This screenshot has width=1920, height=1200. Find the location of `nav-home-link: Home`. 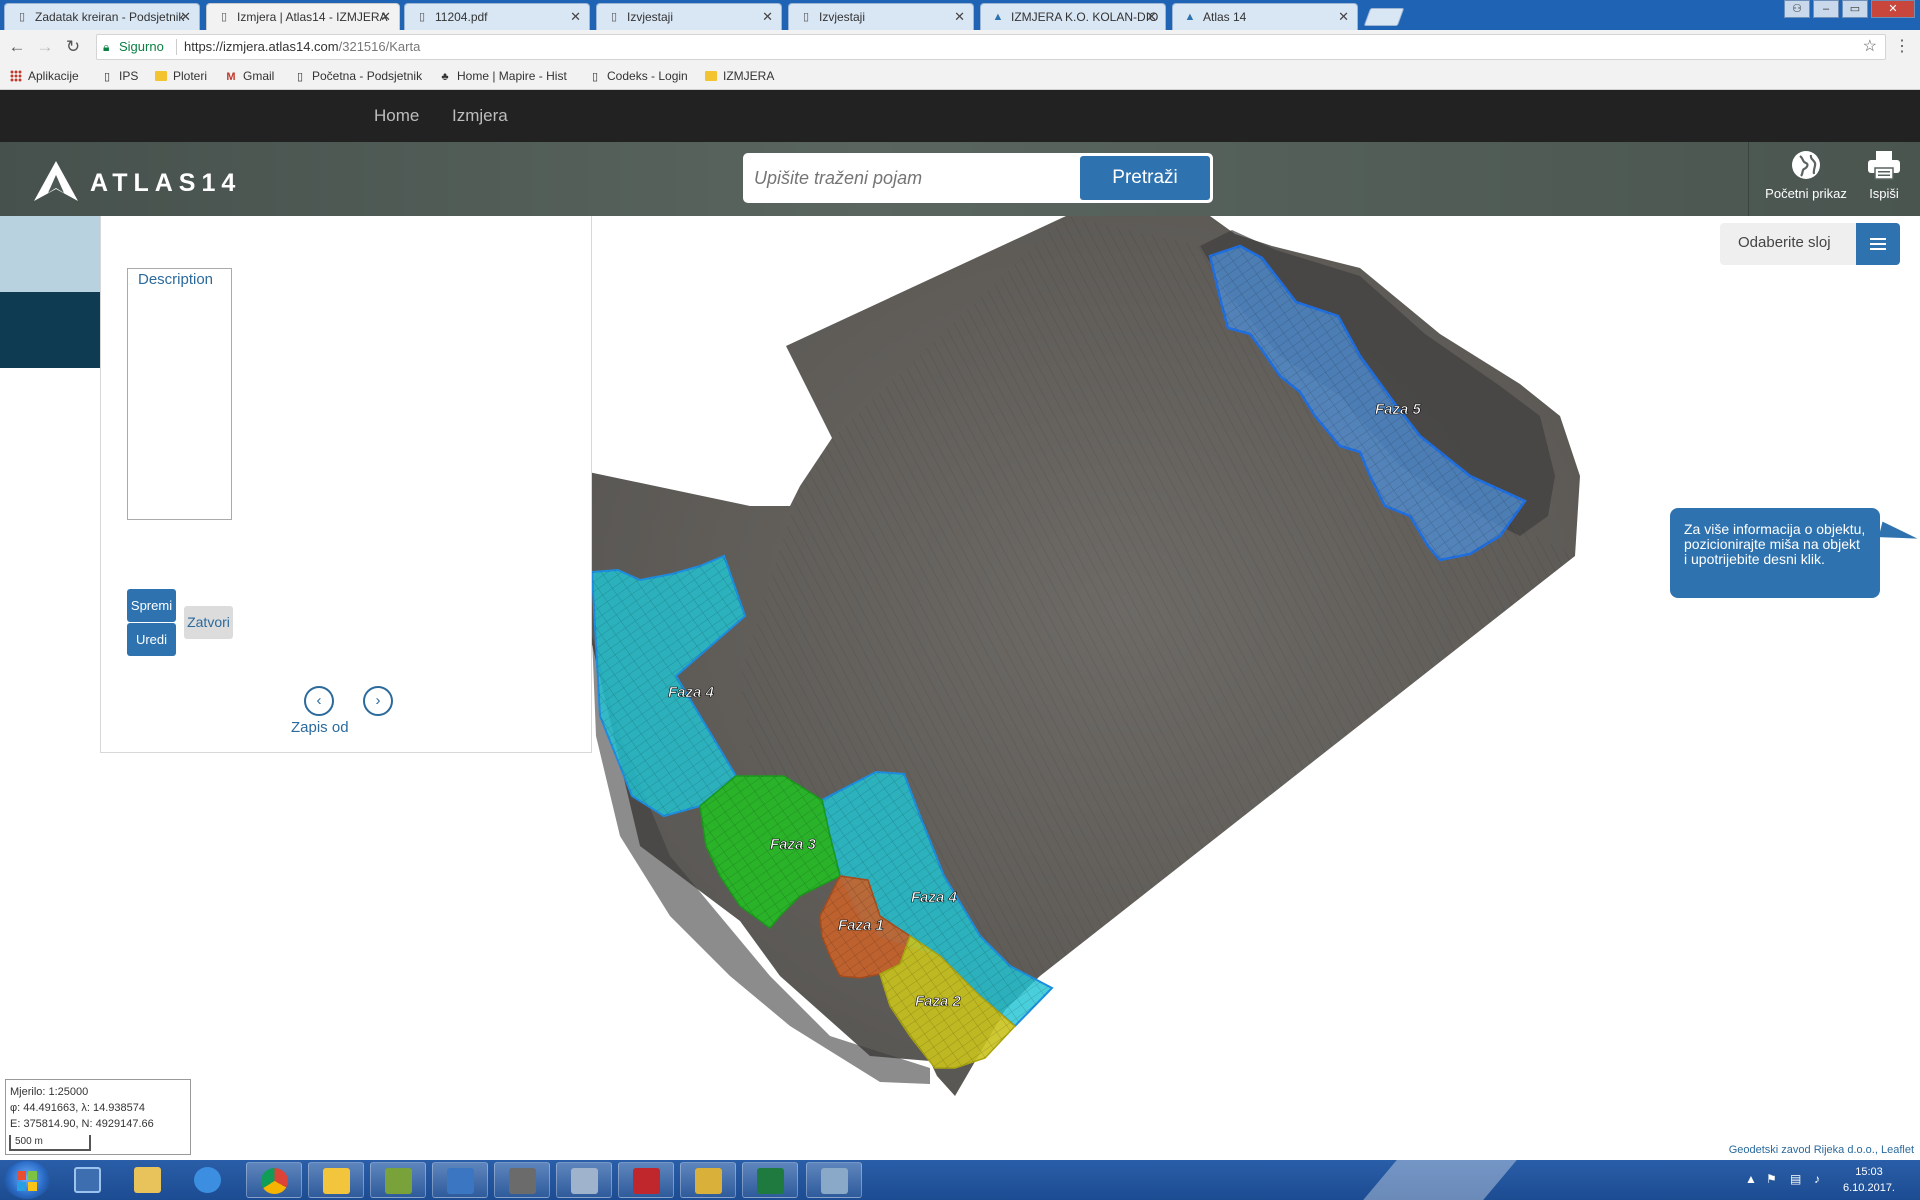

nav-home-link: Home is located at coordinates (396, 116).